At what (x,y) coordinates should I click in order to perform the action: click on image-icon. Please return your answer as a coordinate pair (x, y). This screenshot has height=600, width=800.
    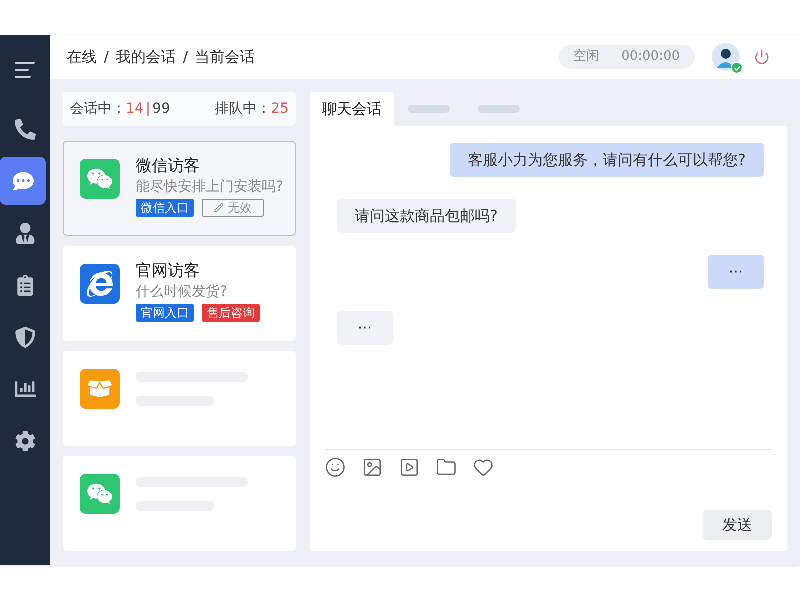
    Looking at the image, I should click on (372, 467).